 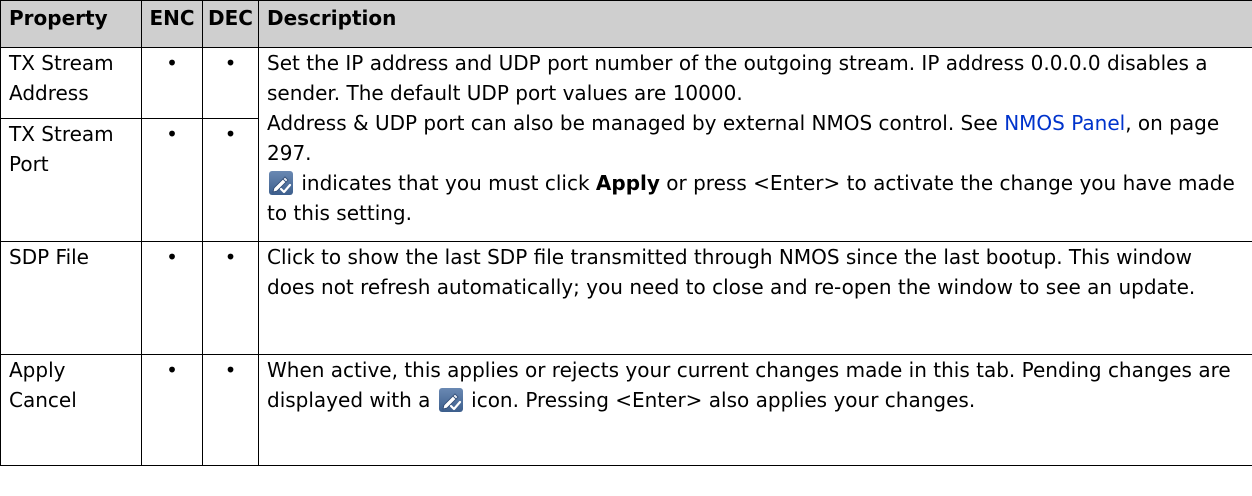 I want to click on property-cell: Apply Cancel, so click(x=71, y=410).